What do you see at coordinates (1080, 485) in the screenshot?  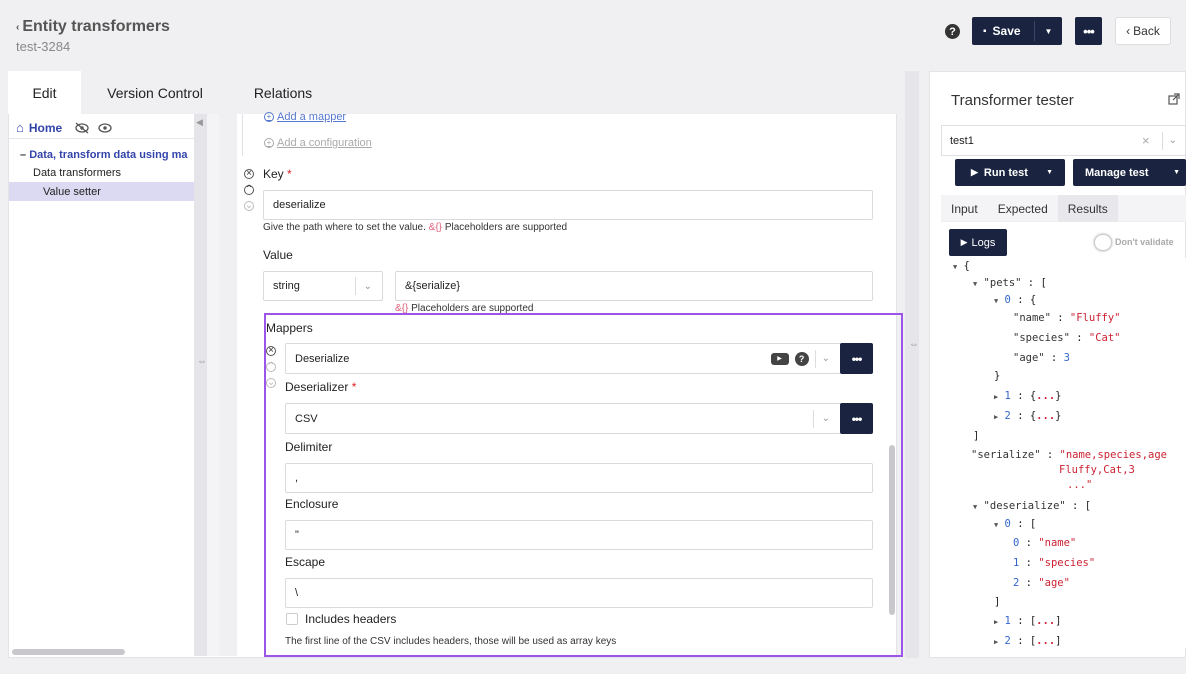 I see `json-line: ..."` at bounding box center [1080, 485].